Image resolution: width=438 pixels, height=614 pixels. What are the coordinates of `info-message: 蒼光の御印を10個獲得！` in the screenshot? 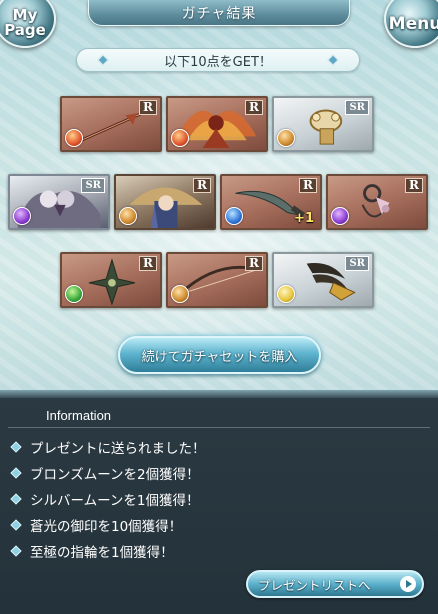 It's located at (106, 527).